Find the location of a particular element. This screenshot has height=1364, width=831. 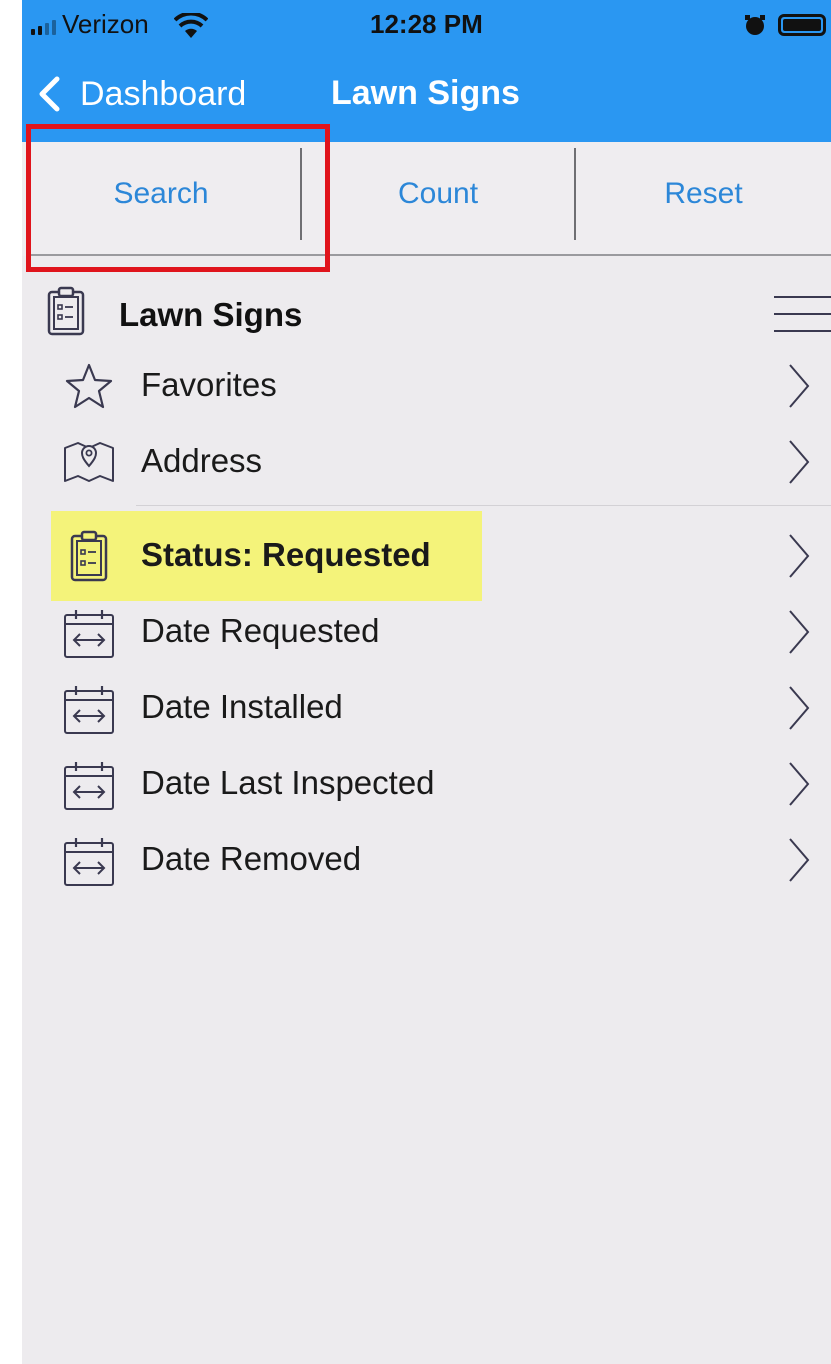

carrier-name: Verizon is located at coordinates (105, 24).